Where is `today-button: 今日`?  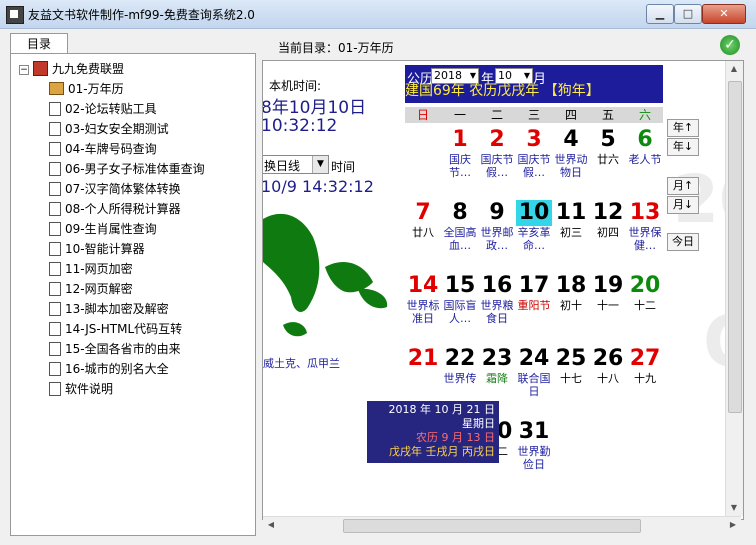 today-button: 今日 is located at coordinates (683, 242).